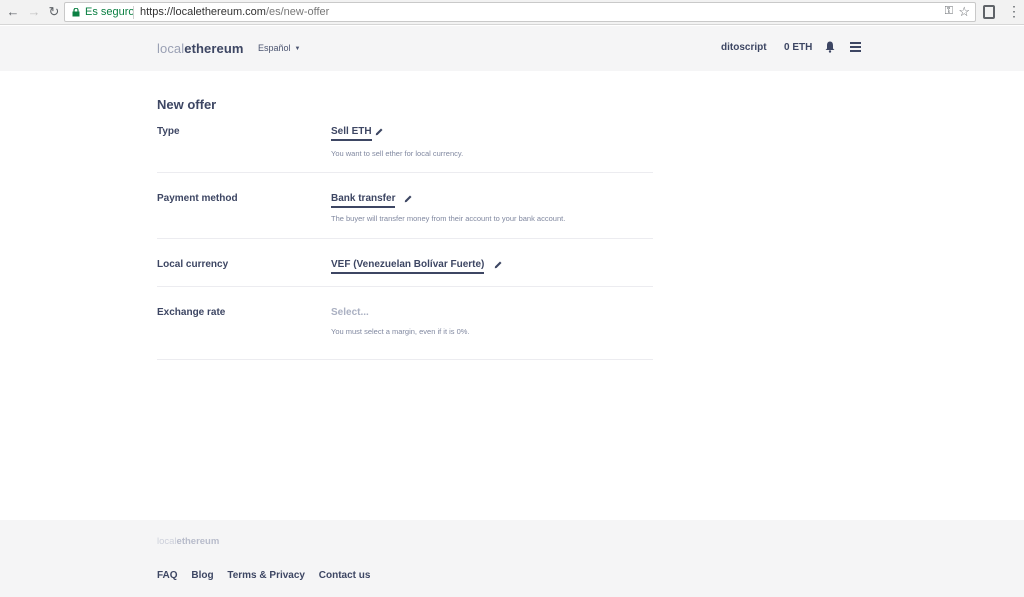 The height and width of the screenshot is (597, 1024). What do you see at coordinates (408, 266) in the screenshot?
I see `local-currency-value: VEF (Venezuelan Bolívar Fuerte)` at bounding box center [408, 266].